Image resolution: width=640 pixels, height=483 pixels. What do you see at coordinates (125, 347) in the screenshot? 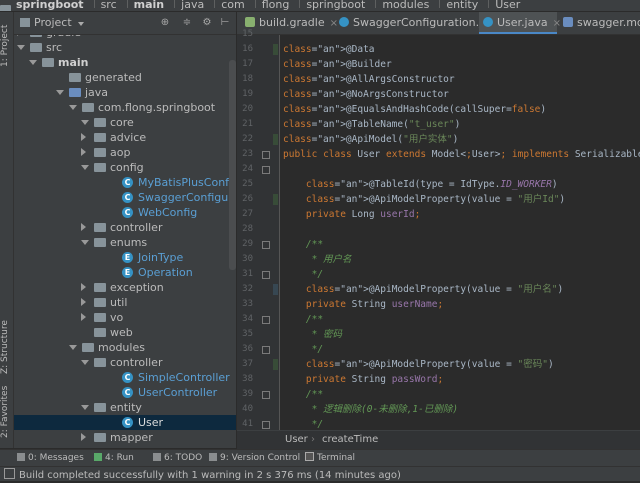
I see `tree-item-modules: modules` at bounding box center [125, 347].